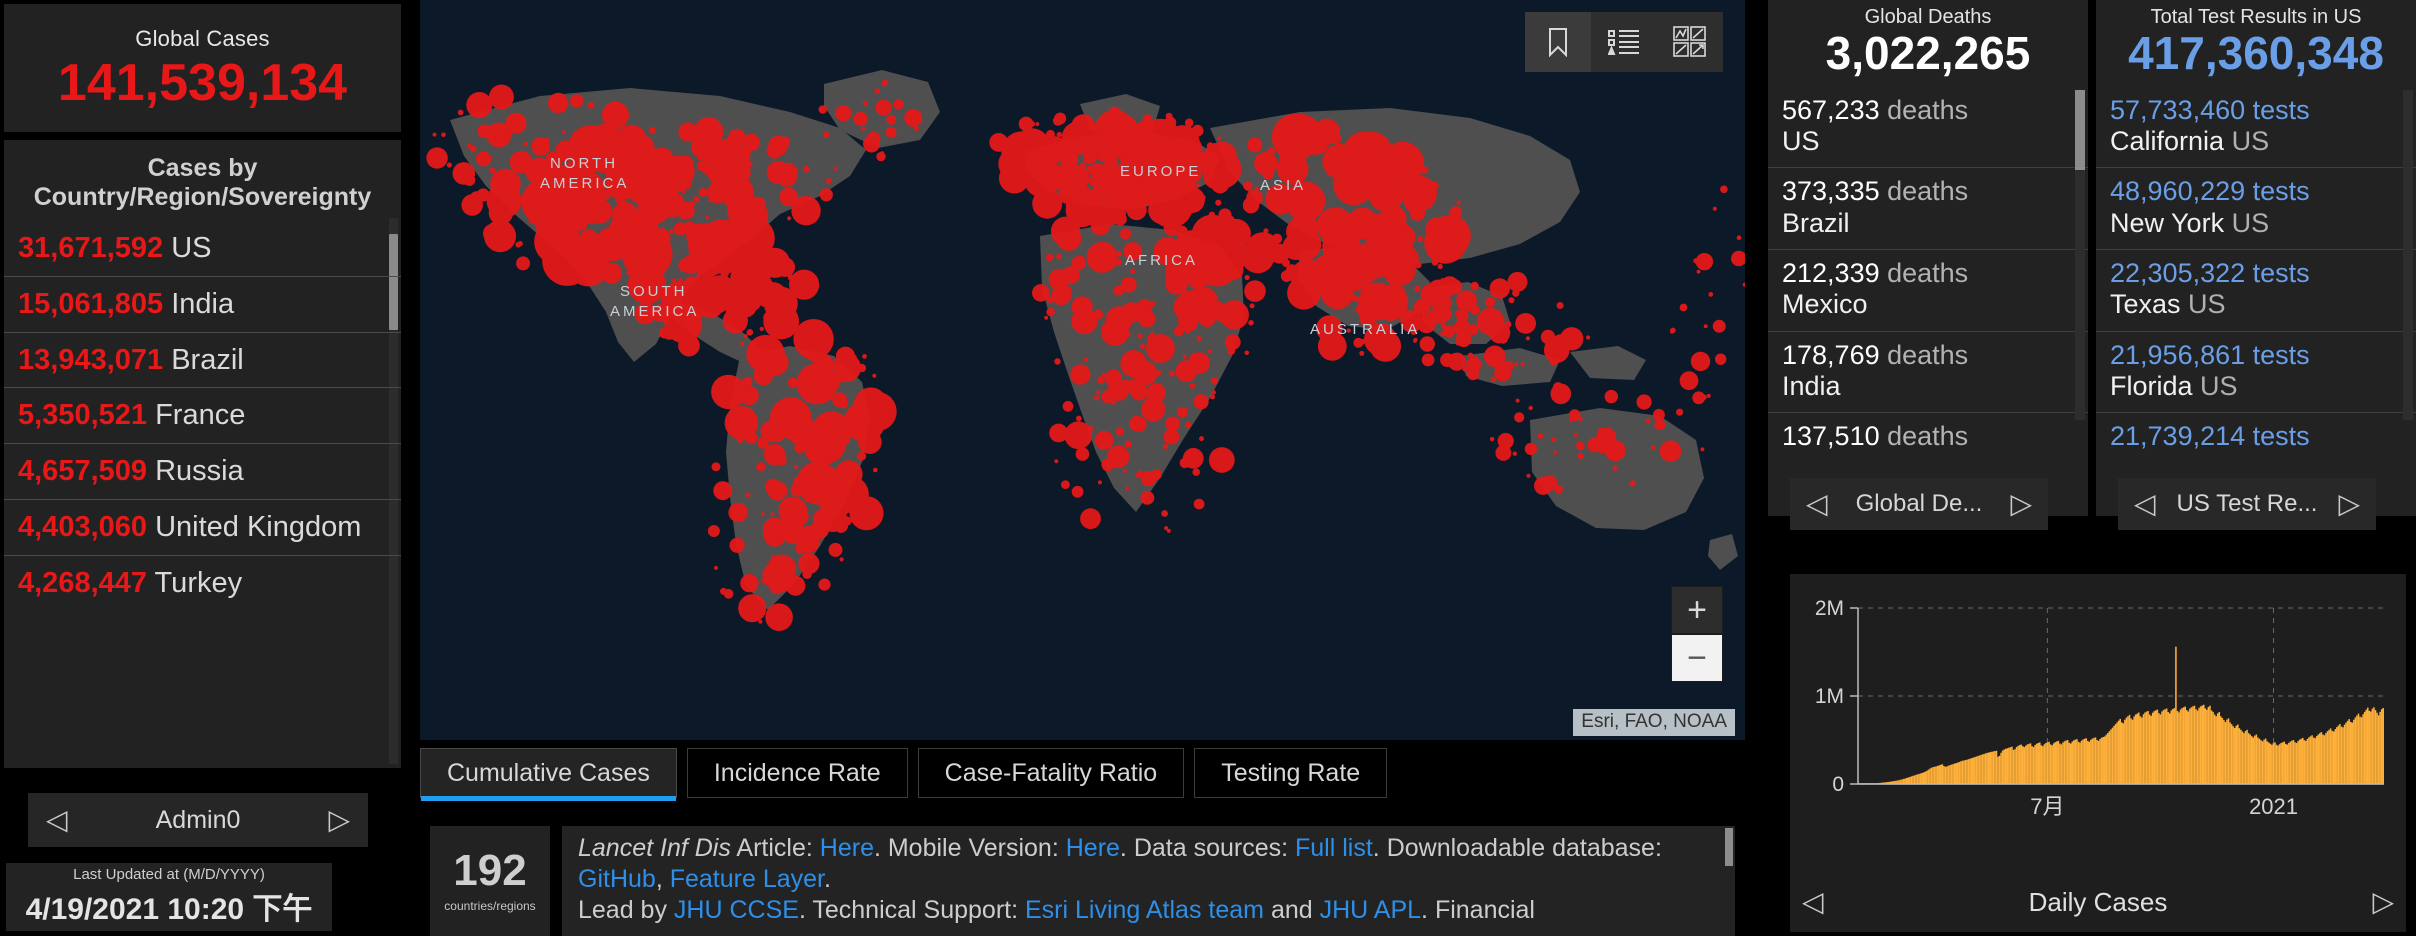 This screenshot has height=936, width=2416. I want to click on global-deaths-prev-icon, so click(1817, 504).